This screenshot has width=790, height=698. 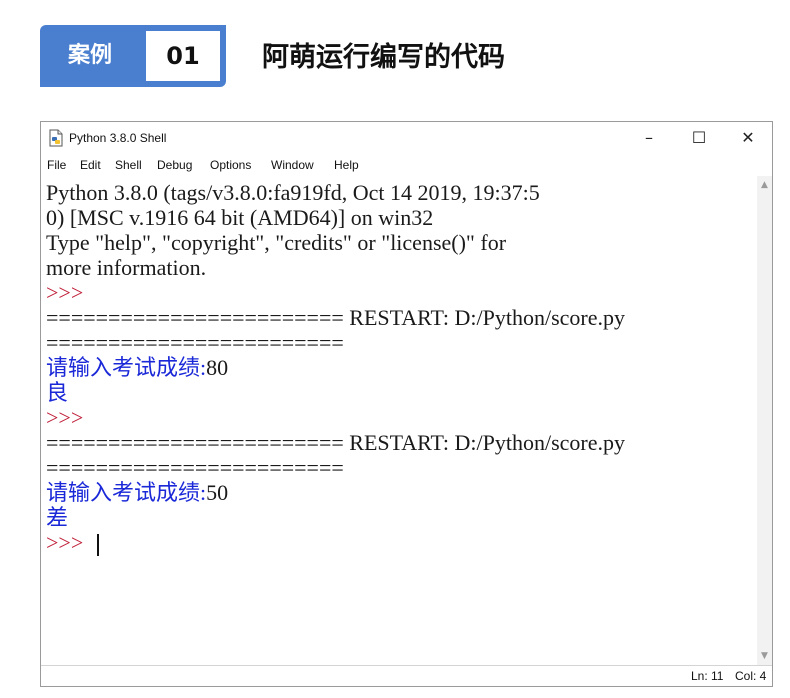 What do you see at coordinates (346, 165) in the screenshot?
I see `menu-help: Help` at bounding box center [346, 165].